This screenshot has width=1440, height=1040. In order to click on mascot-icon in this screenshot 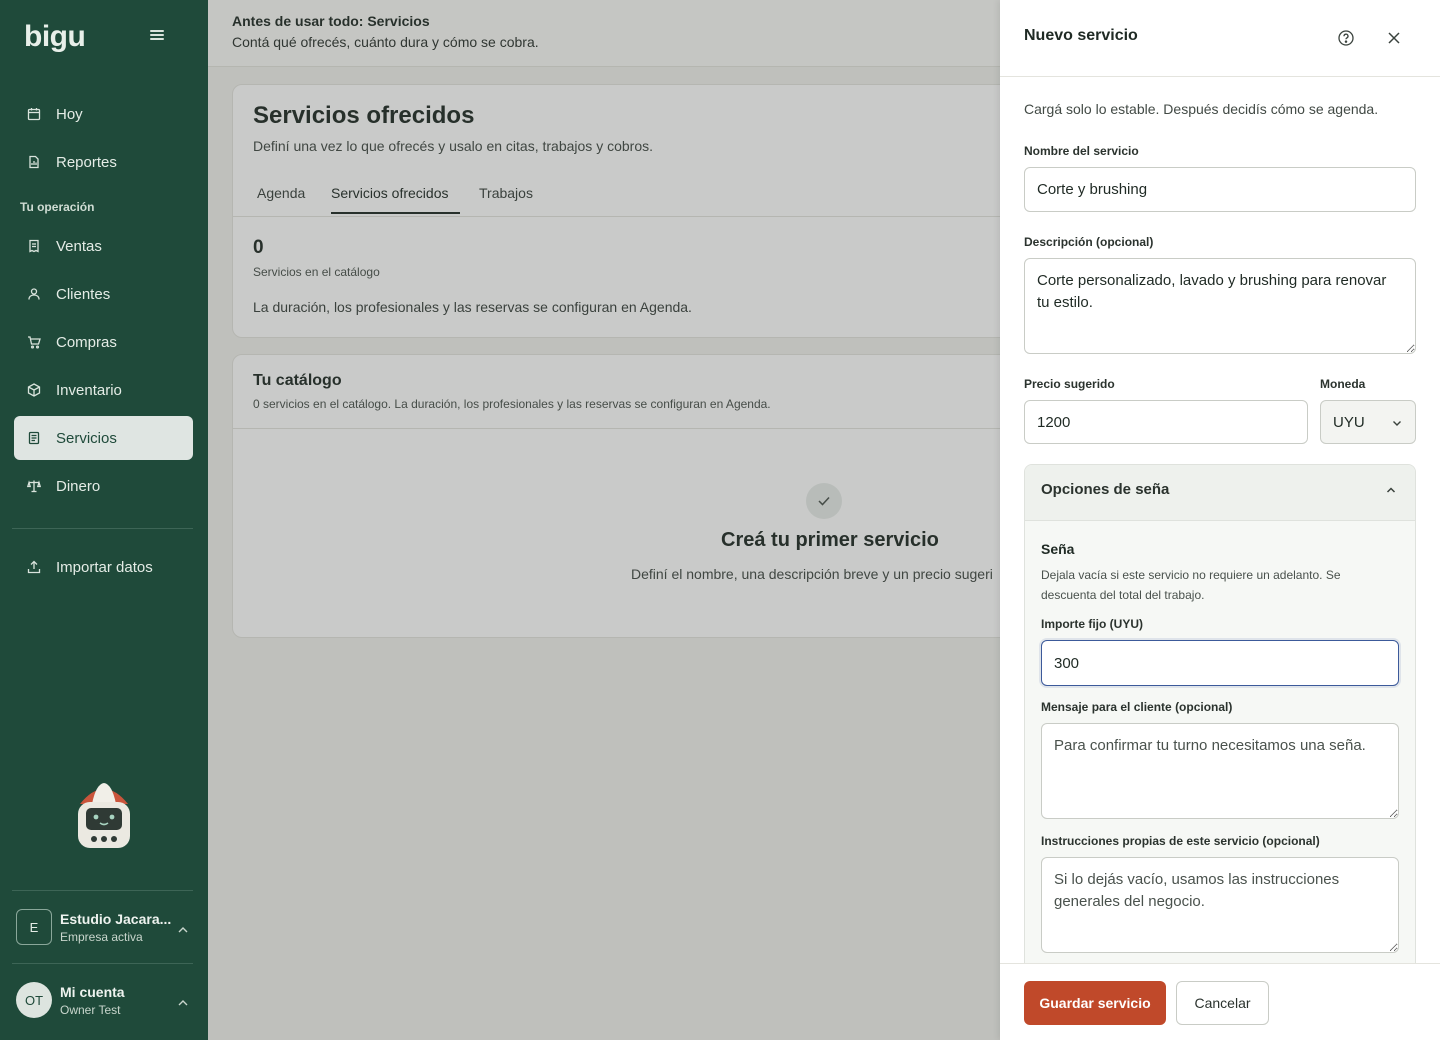, I will do `click(104, 817)`.